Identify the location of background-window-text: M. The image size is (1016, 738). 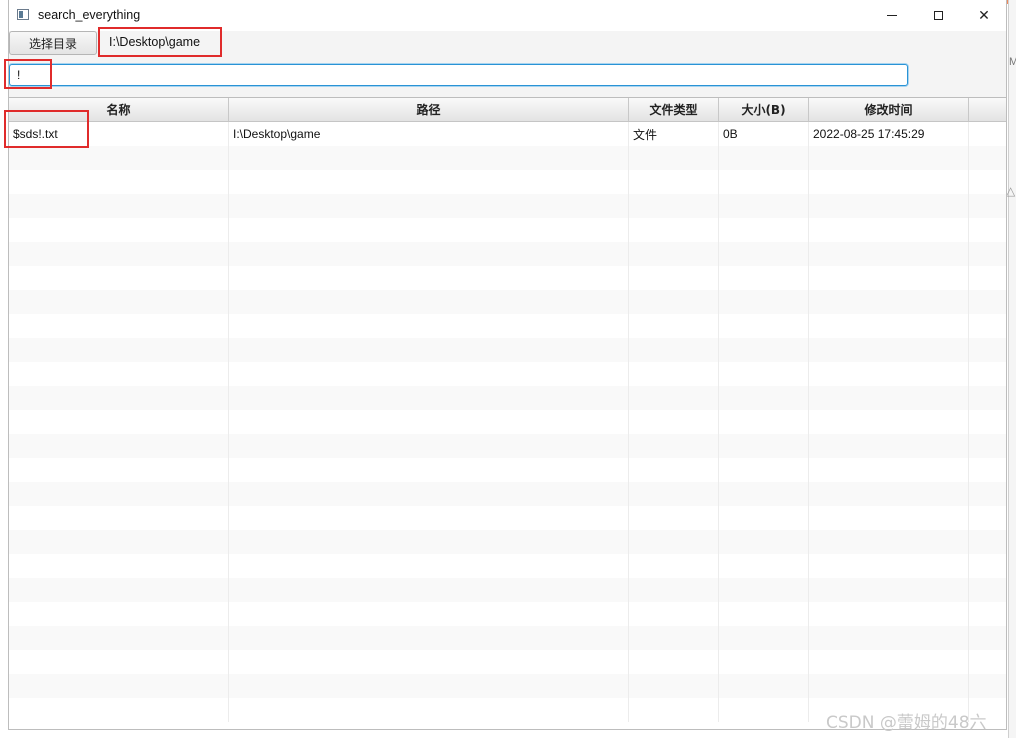
(1012, 62).